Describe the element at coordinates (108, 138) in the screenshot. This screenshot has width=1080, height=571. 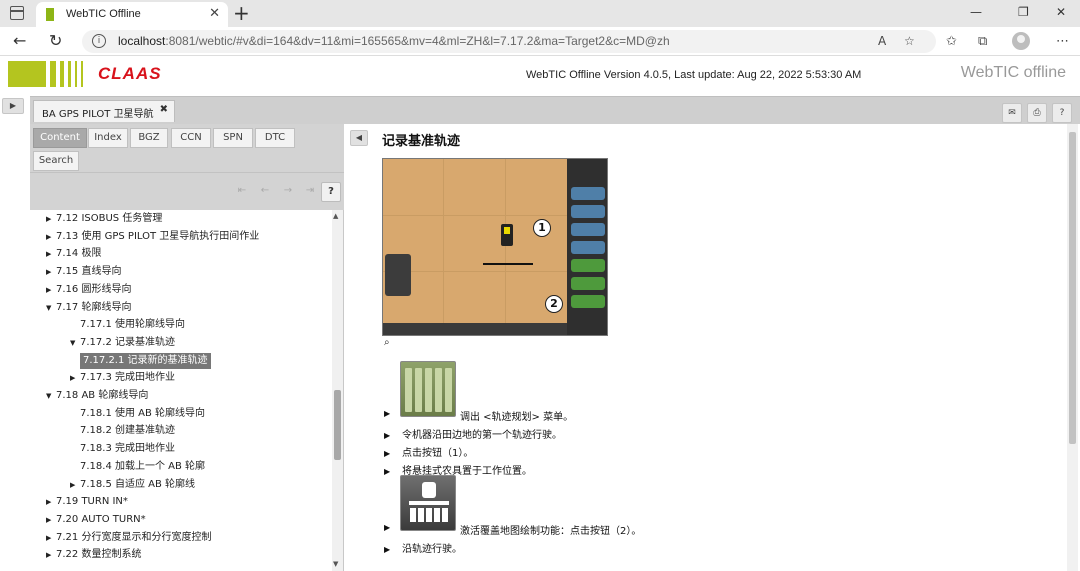
I see `tab-index: Index` at that location.